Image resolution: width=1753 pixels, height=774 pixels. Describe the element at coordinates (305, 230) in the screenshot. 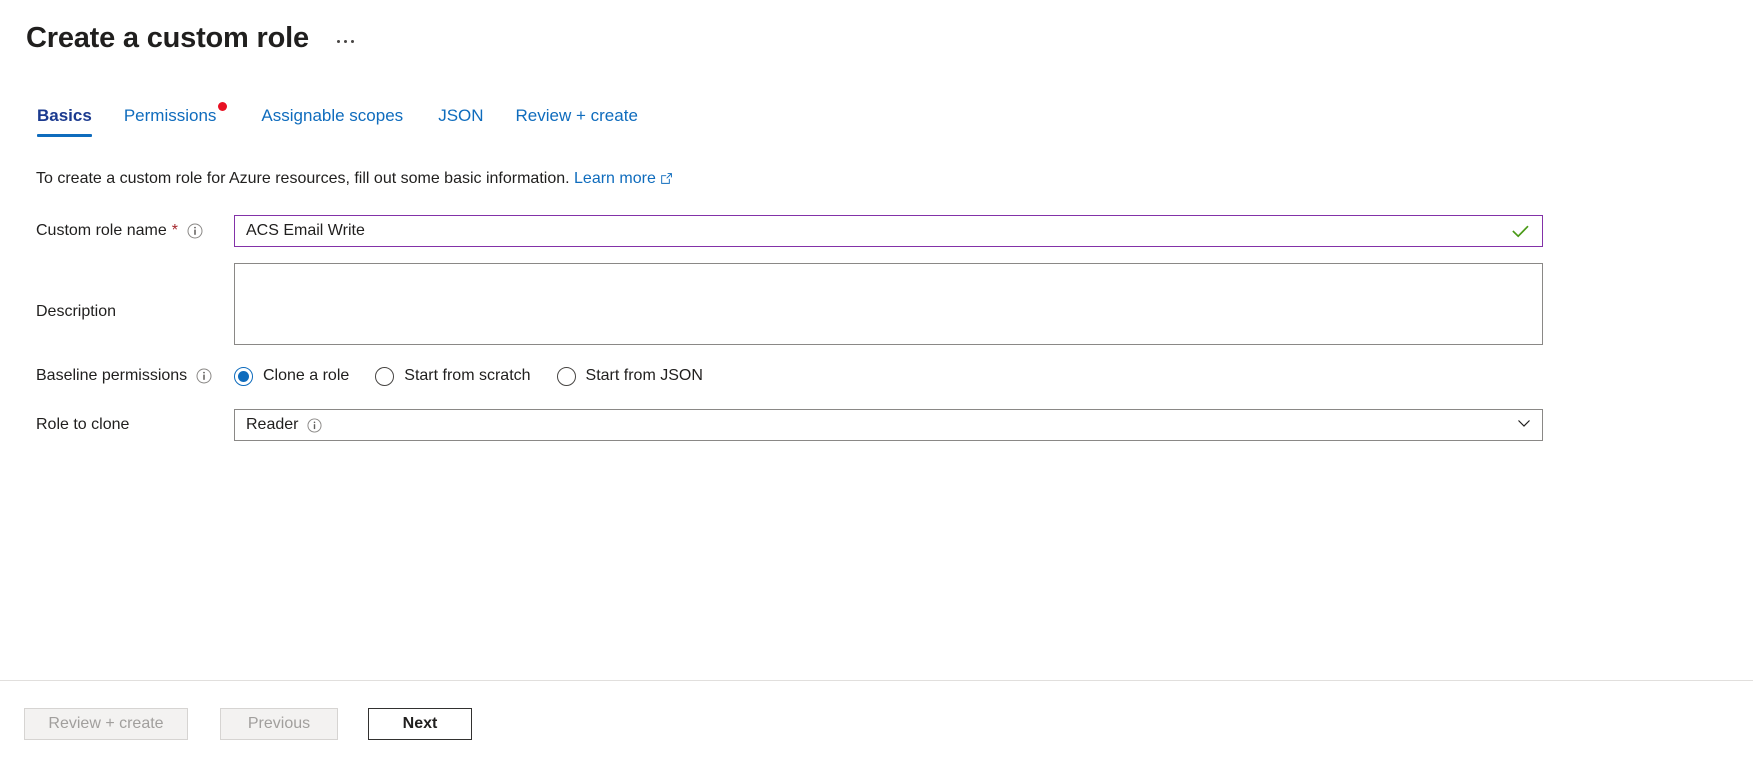

I see `custom-role-name-value: ACS Email Write` at that location.